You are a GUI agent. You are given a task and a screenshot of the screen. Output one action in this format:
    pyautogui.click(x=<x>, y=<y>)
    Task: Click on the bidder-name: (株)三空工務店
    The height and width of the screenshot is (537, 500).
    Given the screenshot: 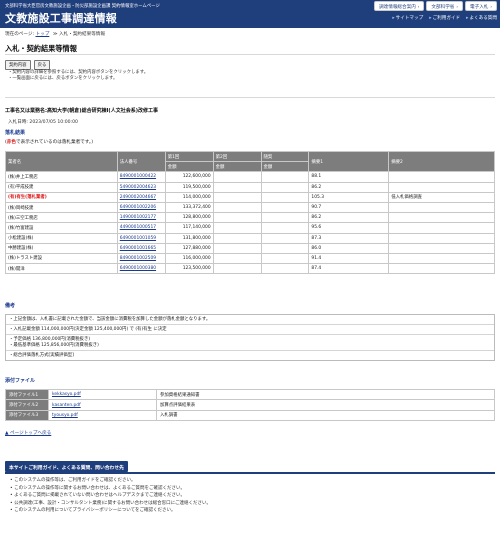 What is the action you would take?
    pyautogui.click(x=61, y=218)
    